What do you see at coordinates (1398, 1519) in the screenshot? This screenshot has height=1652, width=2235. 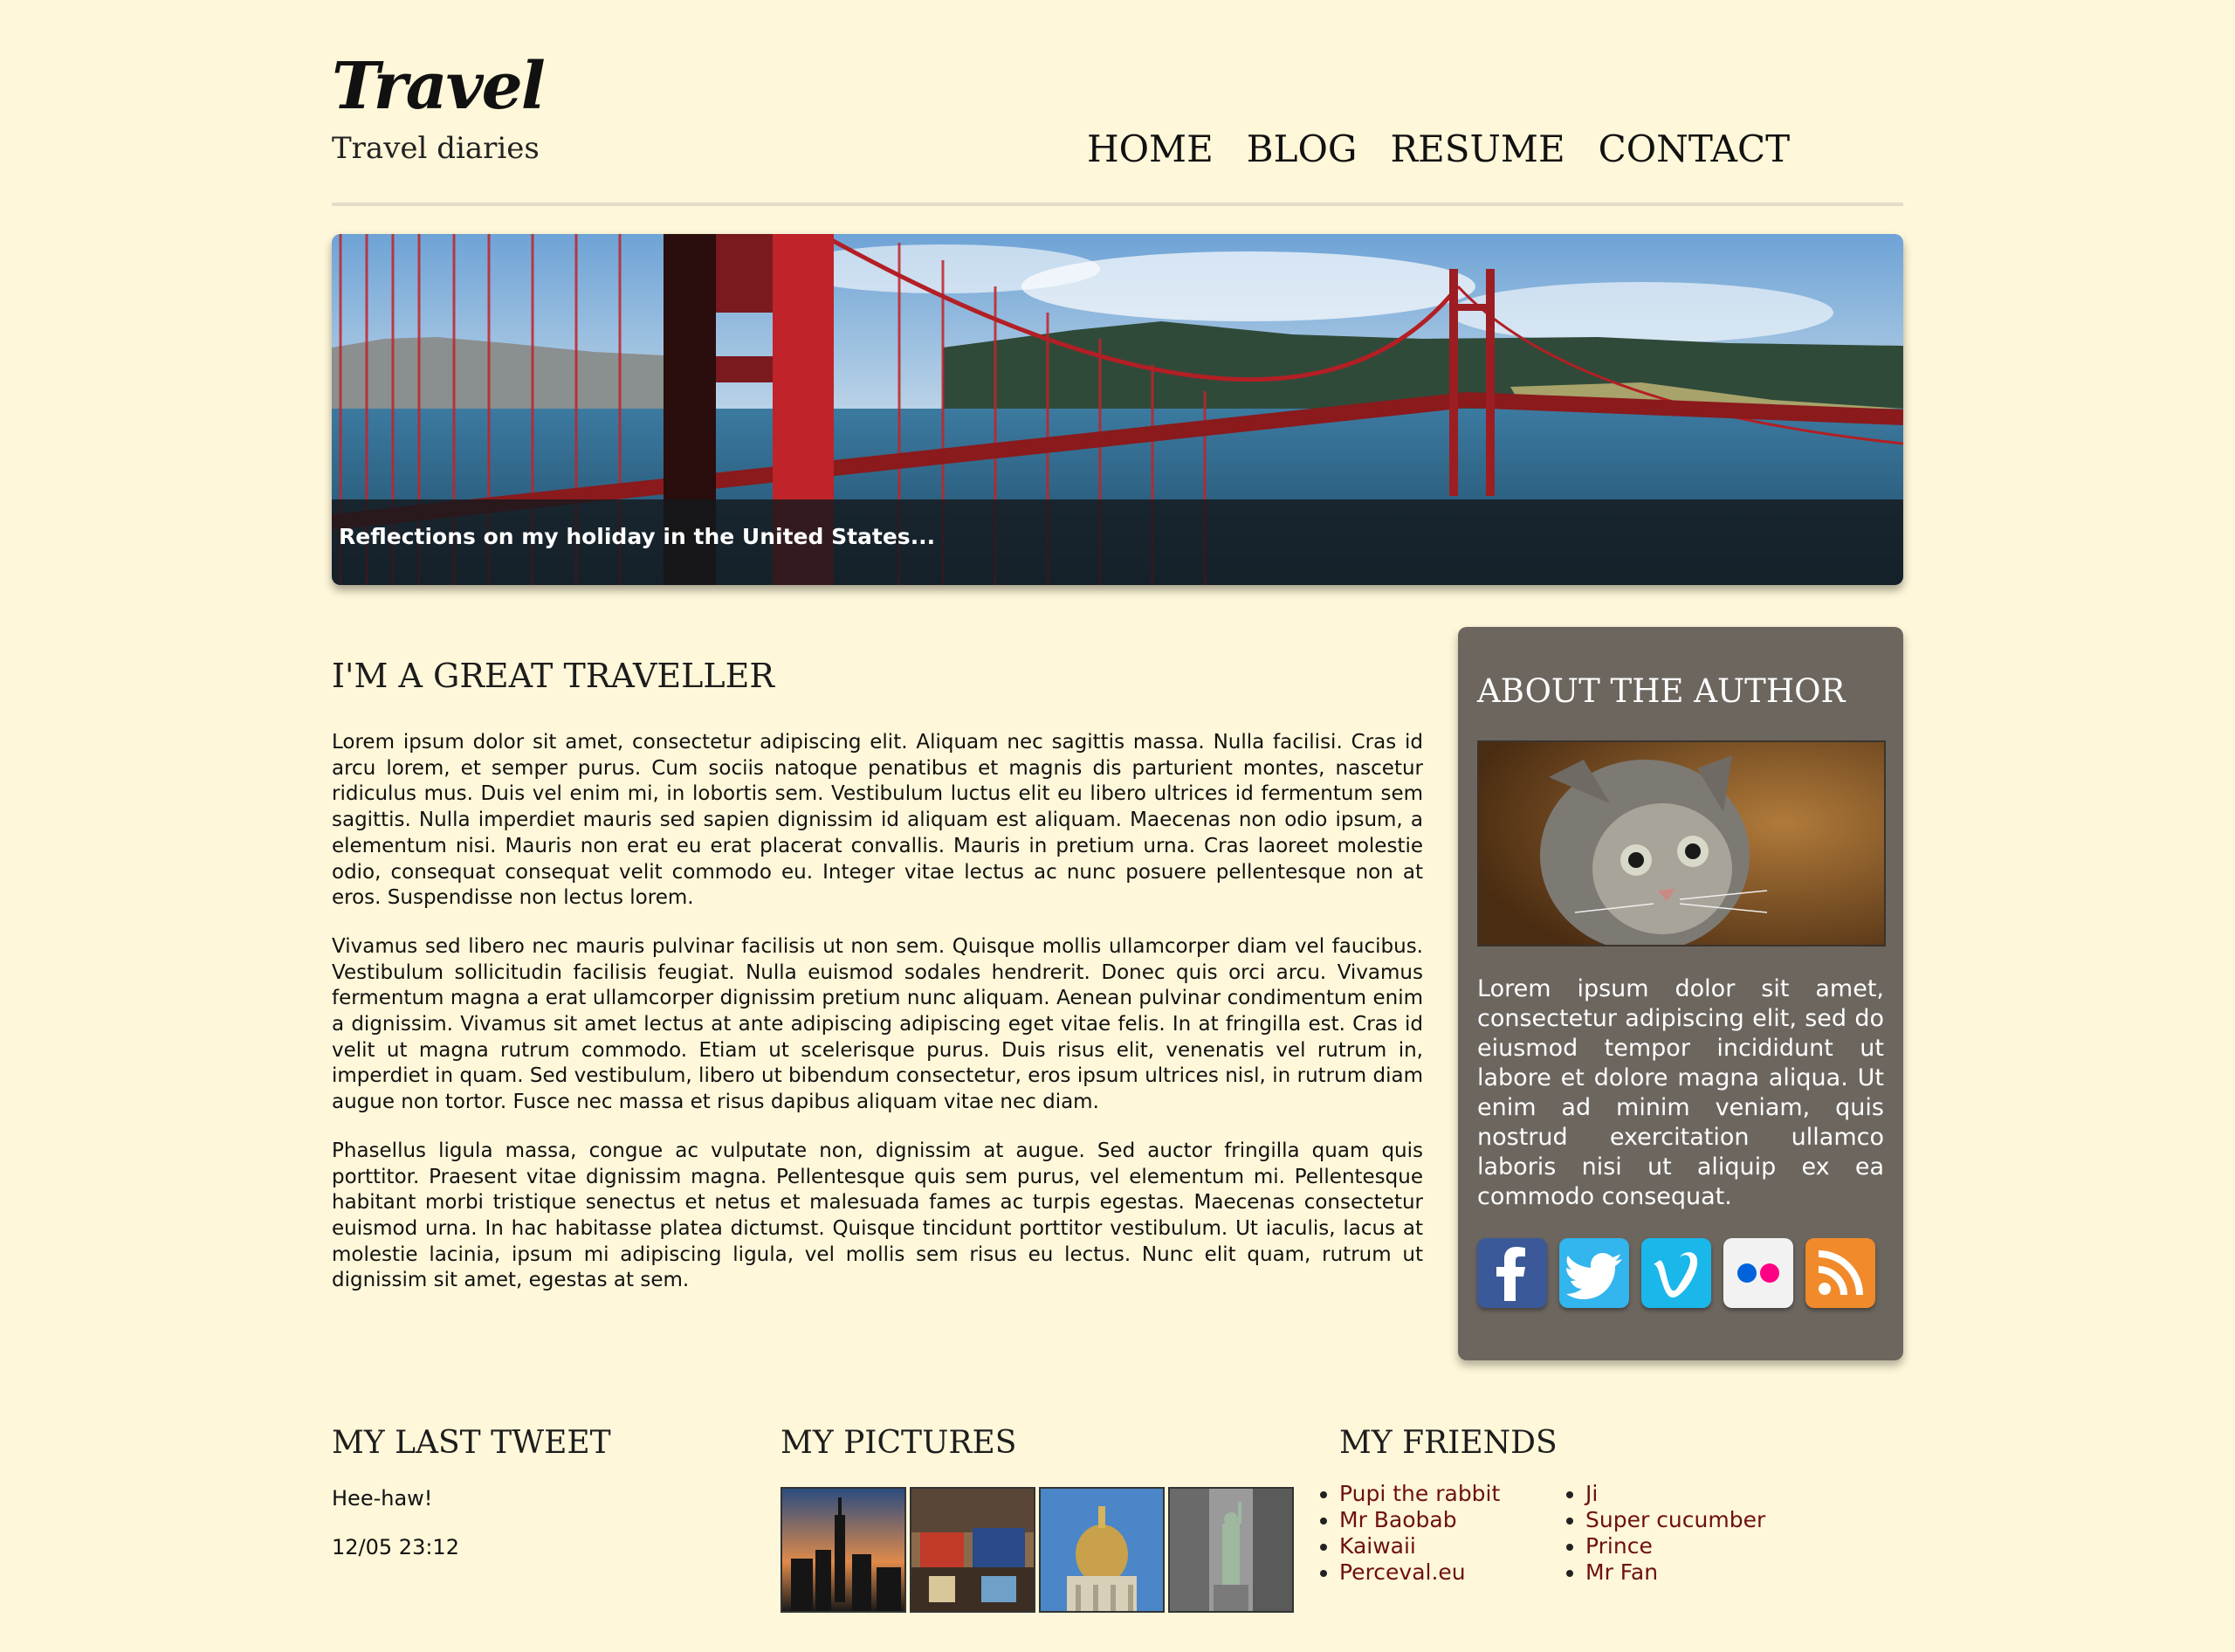 I see `friend-link: Mr Baobab` at bounding box center [1398, 1519].